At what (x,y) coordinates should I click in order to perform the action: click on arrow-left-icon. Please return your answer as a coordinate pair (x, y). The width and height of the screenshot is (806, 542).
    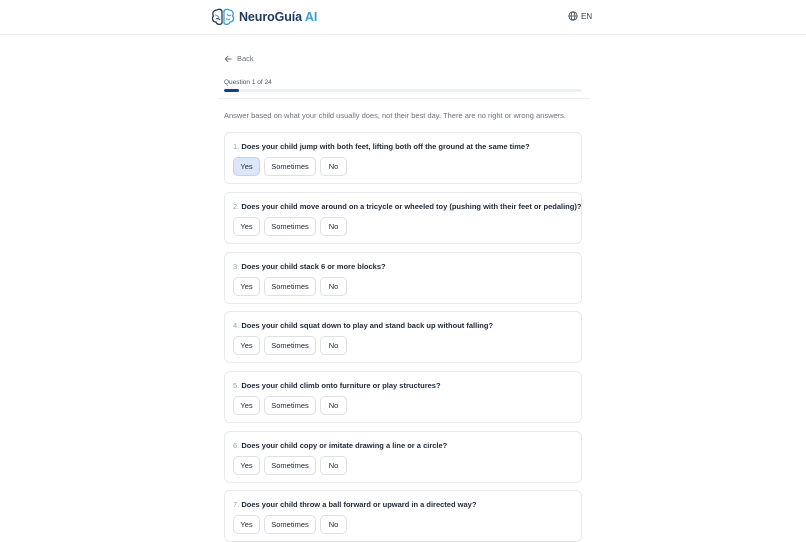
    Looking at the image, I should click on (228, 58).